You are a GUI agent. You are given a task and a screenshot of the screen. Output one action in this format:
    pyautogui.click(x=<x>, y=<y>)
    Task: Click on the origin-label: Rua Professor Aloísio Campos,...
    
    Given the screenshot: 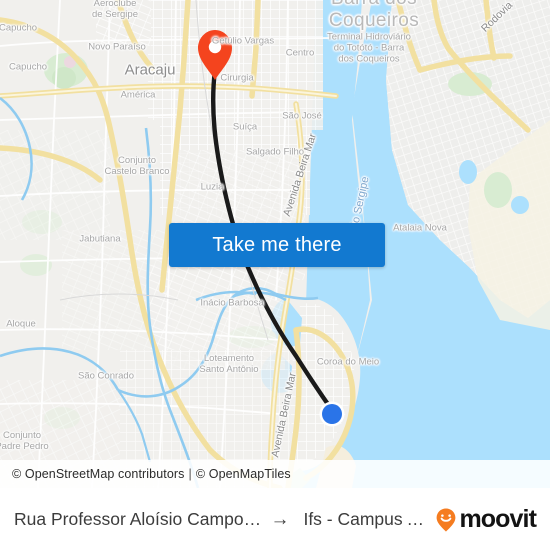 What is the action you would take?
    pyautogui.click(x=138, y=519)
    